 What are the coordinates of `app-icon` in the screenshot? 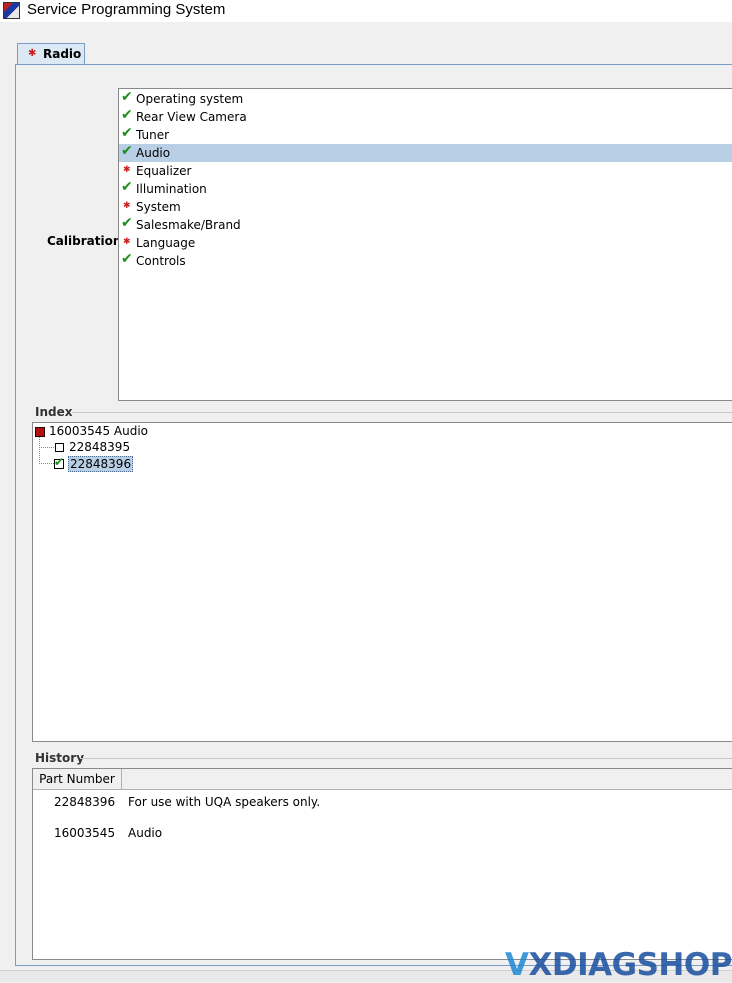 It's located at (11, 10).